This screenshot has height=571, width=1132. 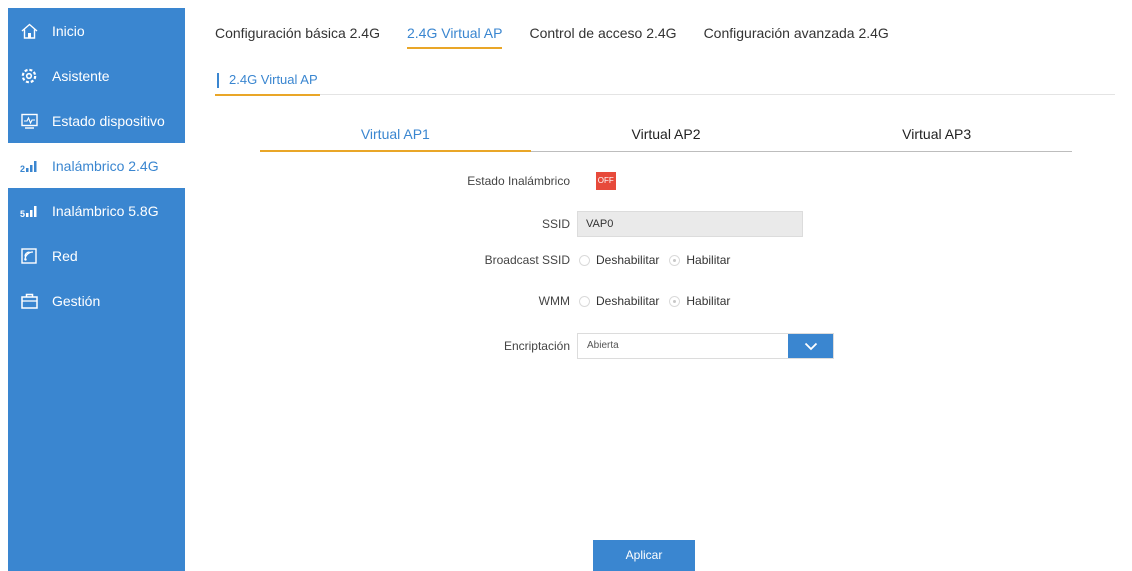 What do you see at coordinates (602, 35) in the screenshot?
I see `tab-control-acceso: Control de acceso 2.4G` at bounding box center [602, 35].